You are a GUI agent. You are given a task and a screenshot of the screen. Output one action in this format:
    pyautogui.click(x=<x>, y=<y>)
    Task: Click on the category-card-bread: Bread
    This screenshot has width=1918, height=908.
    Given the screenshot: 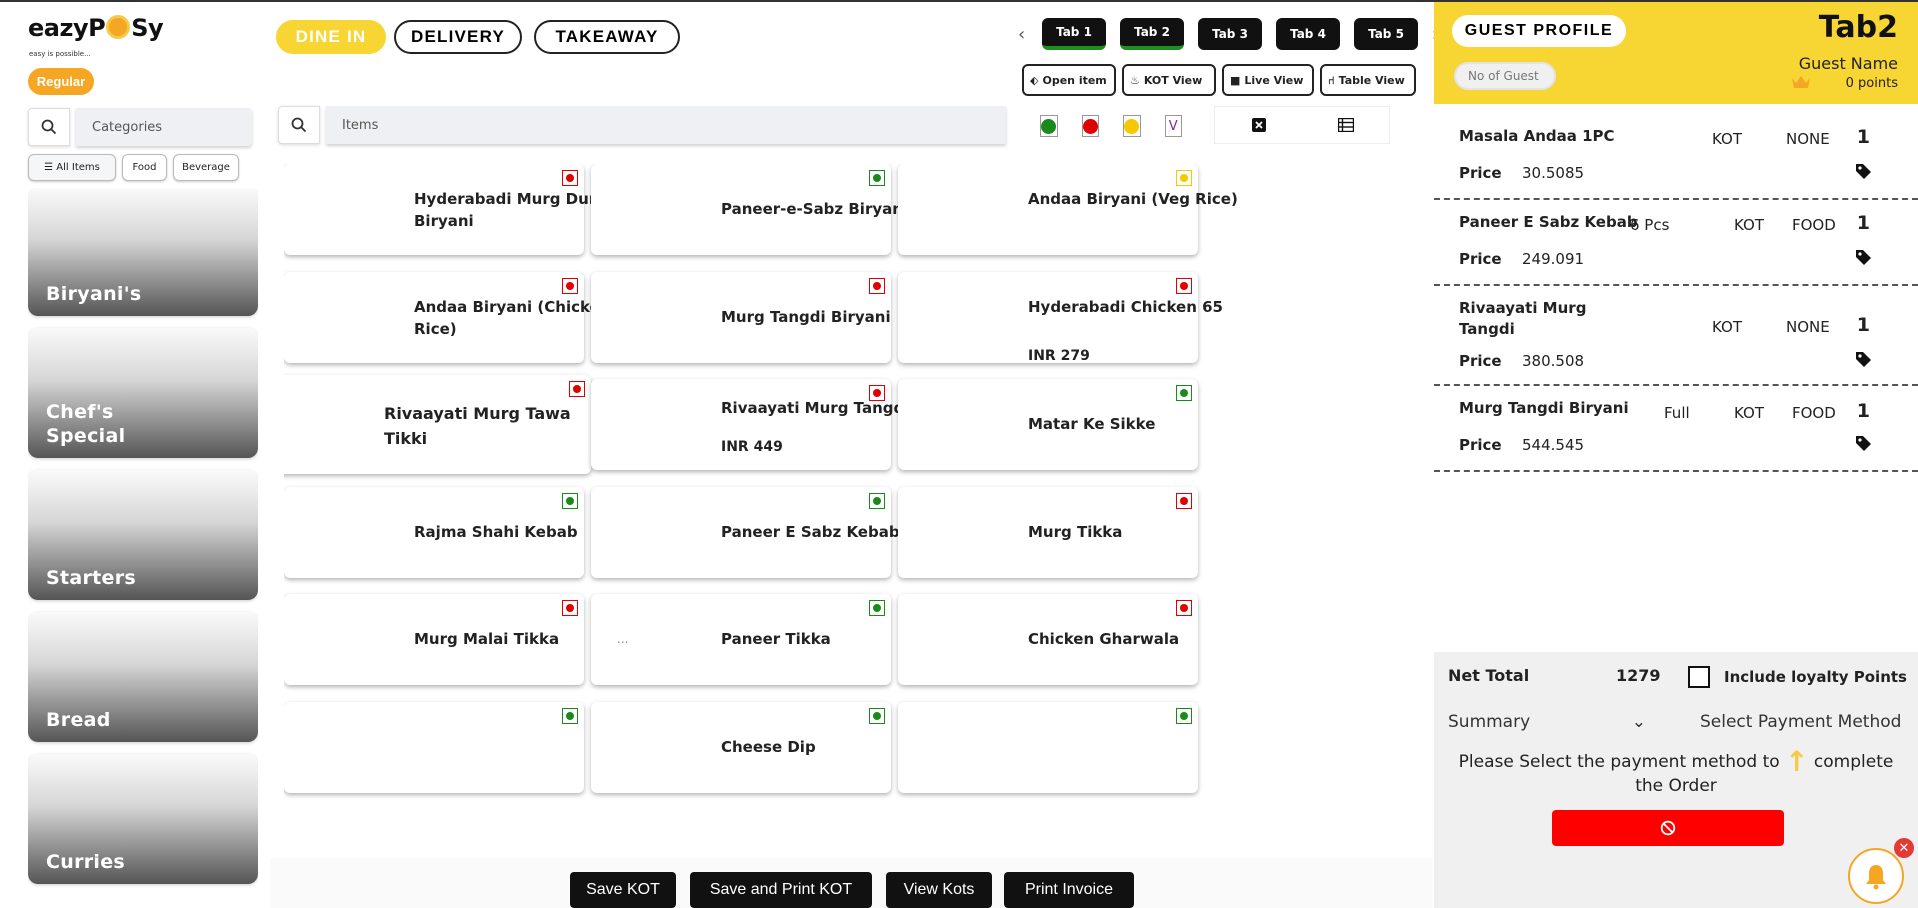 What is the action you would take?
    pyautogui.click(x=143, y=677)
    